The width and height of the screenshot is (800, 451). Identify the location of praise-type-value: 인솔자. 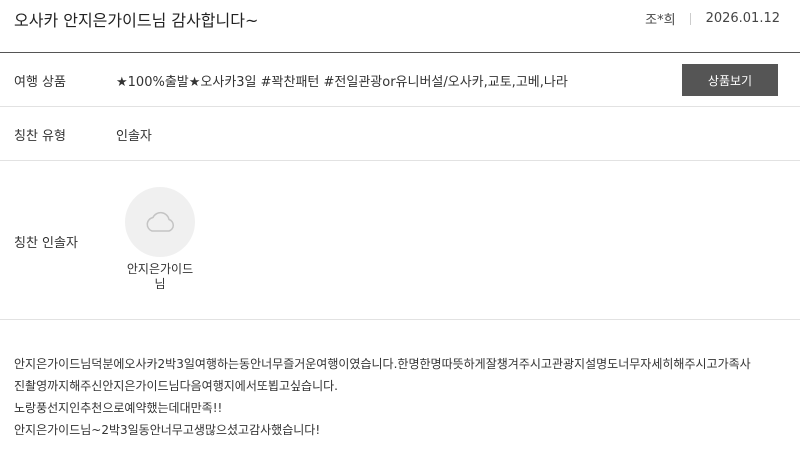
(134, 136).